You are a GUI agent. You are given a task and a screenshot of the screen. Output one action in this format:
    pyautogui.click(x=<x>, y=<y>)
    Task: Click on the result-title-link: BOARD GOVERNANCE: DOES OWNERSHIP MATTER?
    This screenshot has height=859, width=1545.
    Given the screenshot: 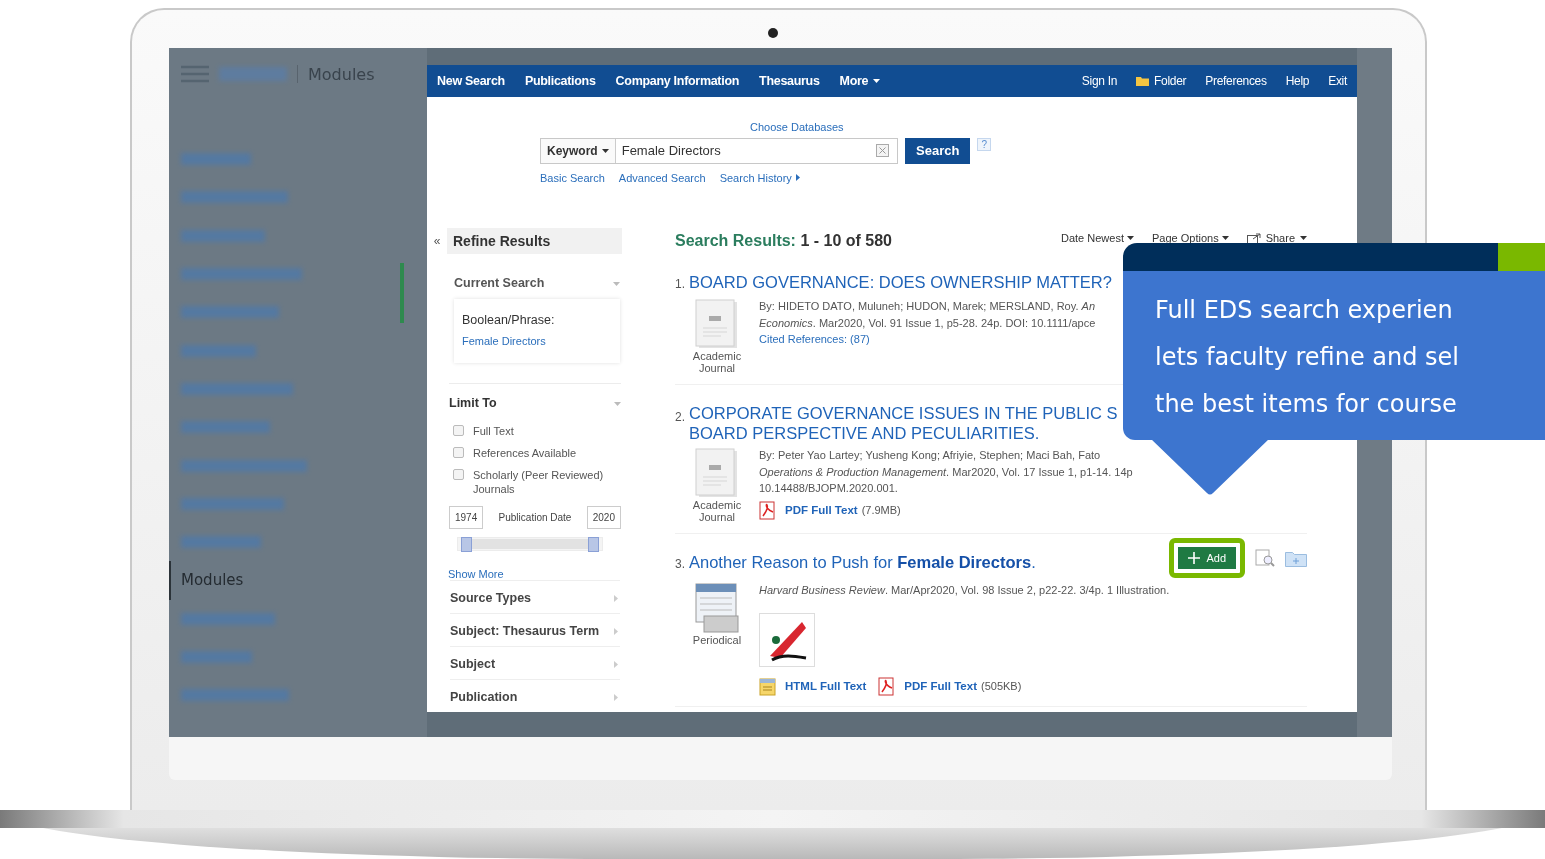 What is the action you would take?
    pyautogui.click(x=900, y=282)
    